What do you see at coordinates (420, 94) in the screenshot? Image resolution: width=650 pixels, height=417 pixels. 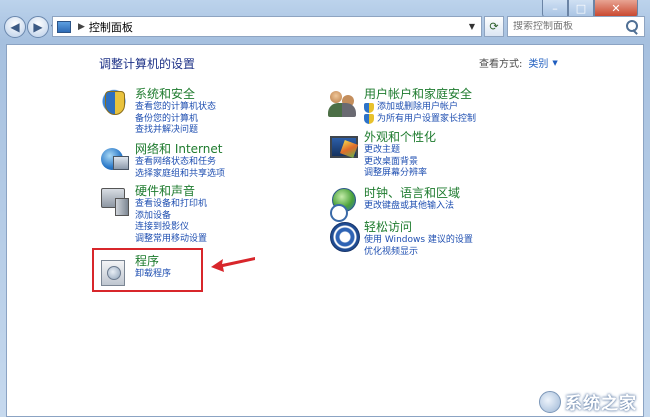 I see `category-title: 用户帐户和家庭安全` at bounding box center [420, 94].